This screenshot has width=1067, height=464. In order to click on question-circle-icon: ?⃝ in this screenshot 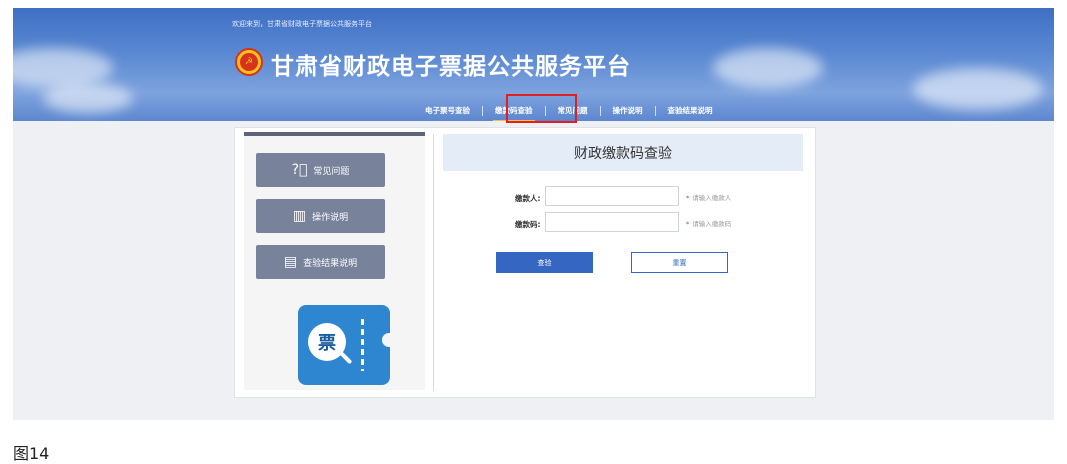, I will do `click(299, 170)`.